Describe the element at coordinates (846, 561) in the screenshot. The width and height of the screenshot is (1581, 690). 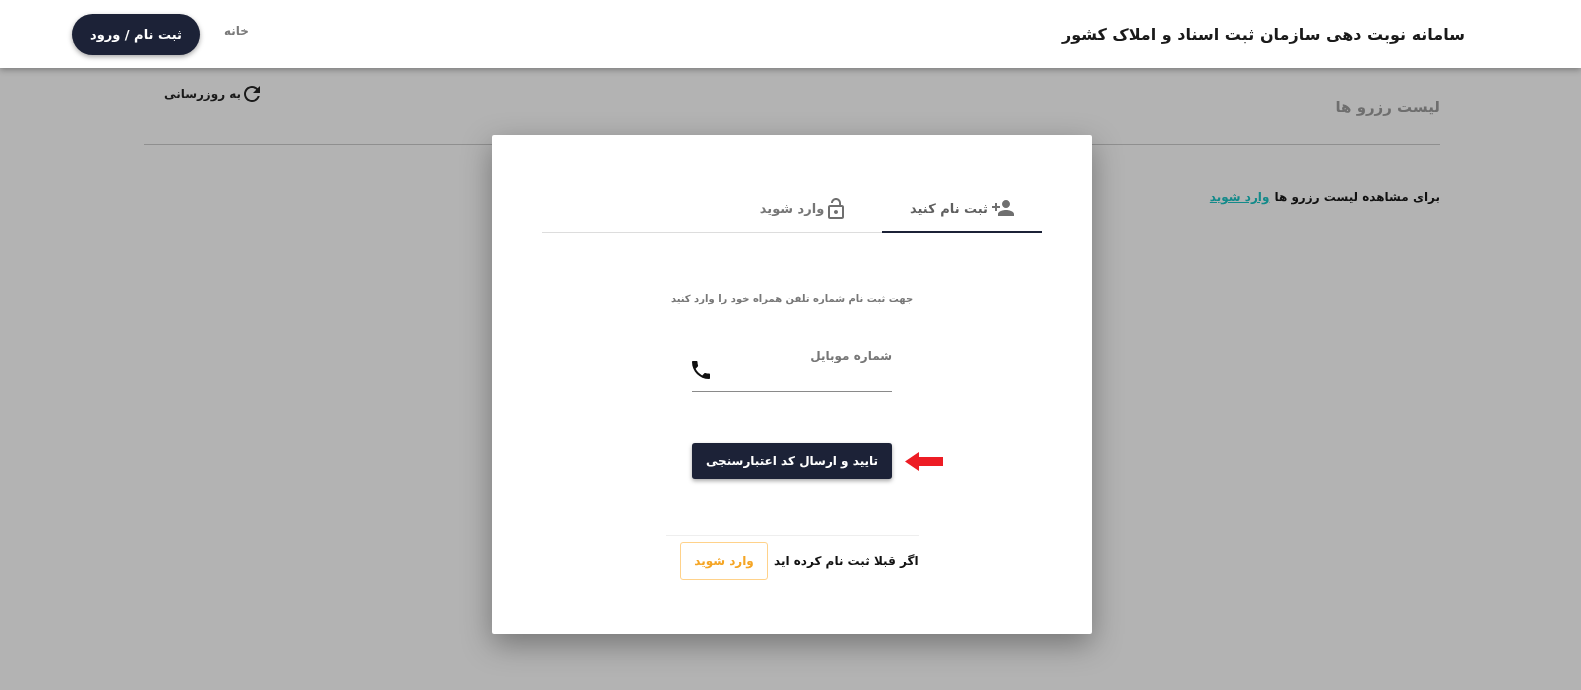
I see `already-registered-text: اگر قبلا ثبت نام کرده اید` at that location.